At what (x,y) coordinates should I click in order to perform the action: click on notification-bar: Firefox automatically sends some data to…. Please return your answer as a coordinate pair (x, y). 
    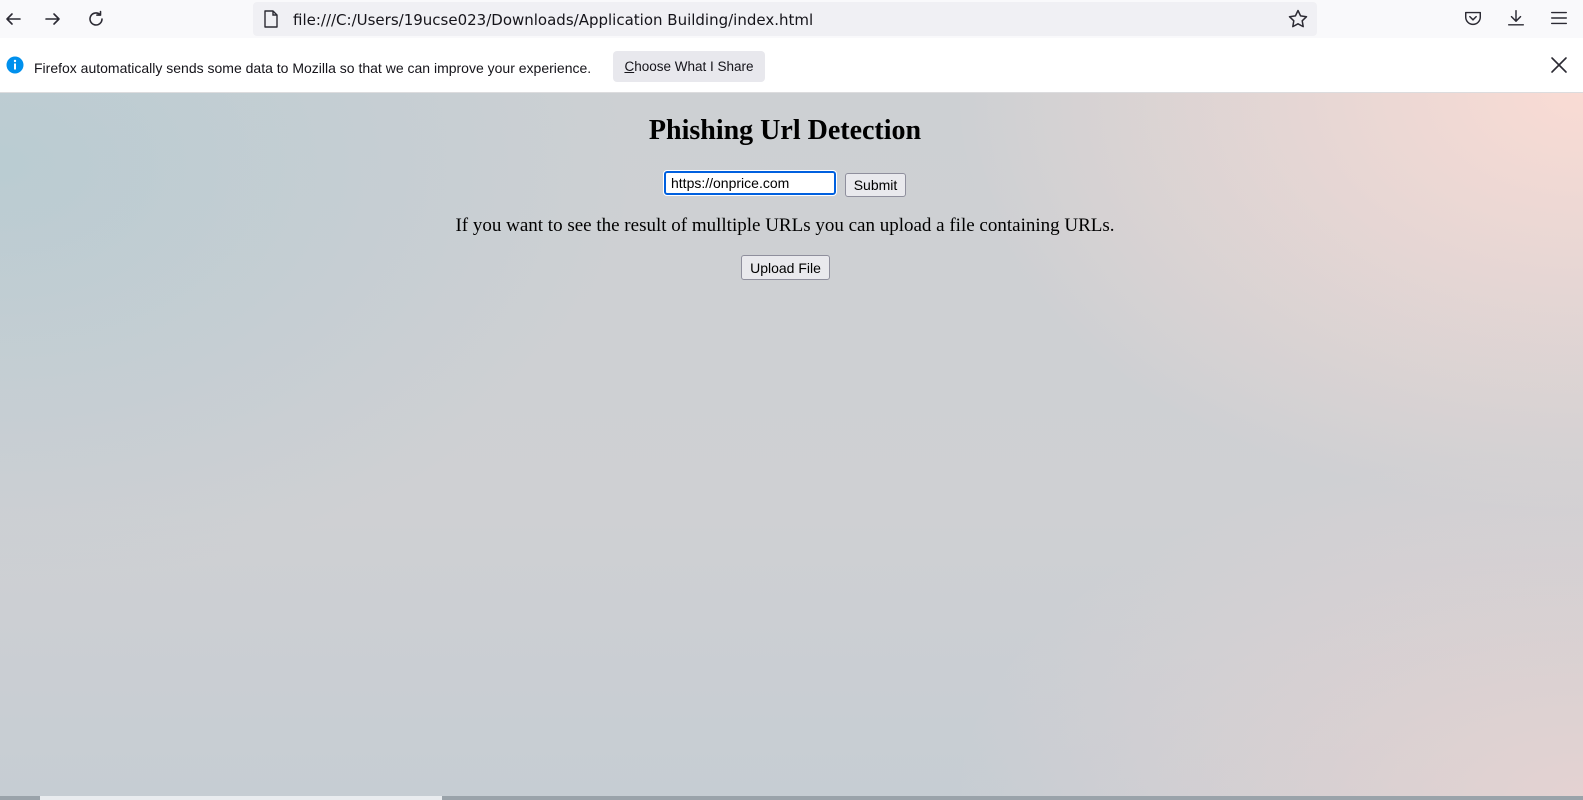
    Looking at the image, I should click on (791, 65).